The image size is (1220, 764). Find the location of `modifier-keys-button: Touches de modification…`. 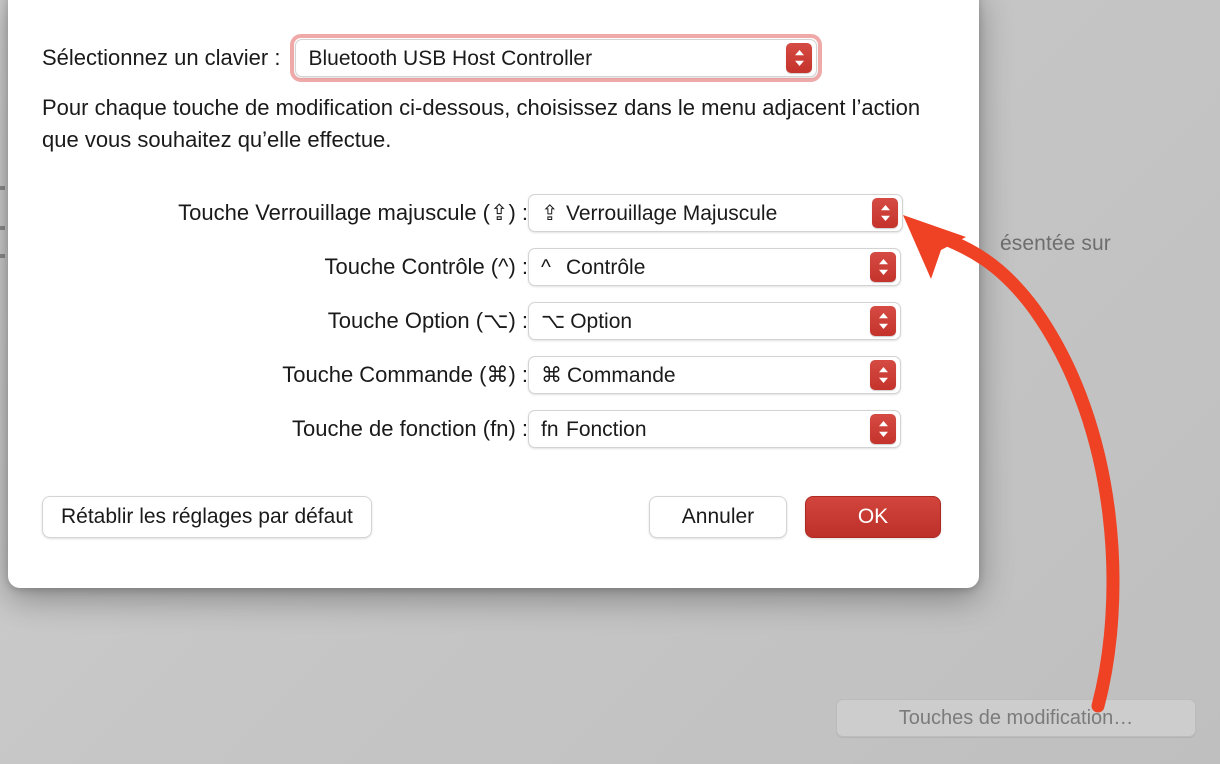

modifier-keys-button: Touches de modification… is located at coordinates (1016, 718).